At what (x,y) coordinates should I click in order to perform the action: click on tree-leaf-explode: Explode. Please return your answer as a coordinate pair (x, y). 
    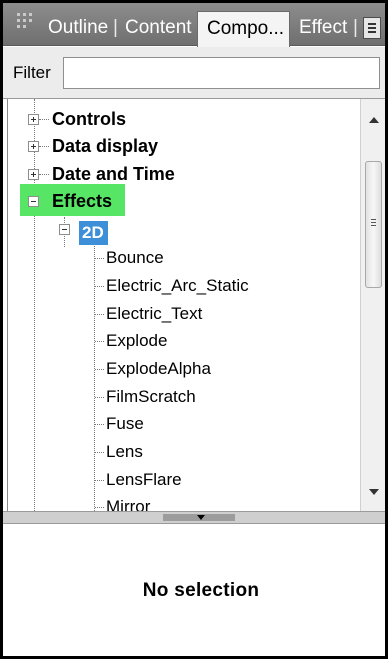
    Looking at the image, I should click on (136, 341).